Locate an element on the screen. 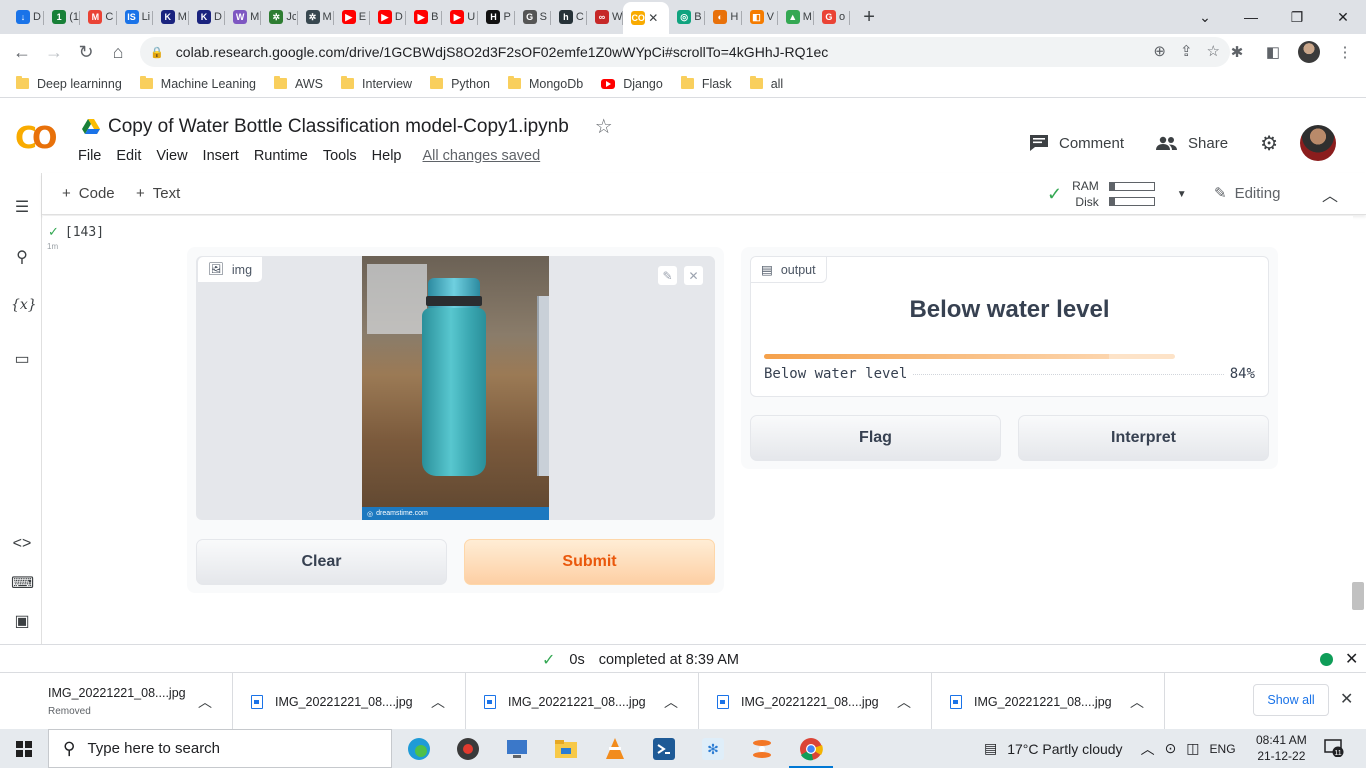 Image resolution: width=1366 pixels, height=768 pixels. maximize-button: ❐ is located at coordinates (1297, 17).